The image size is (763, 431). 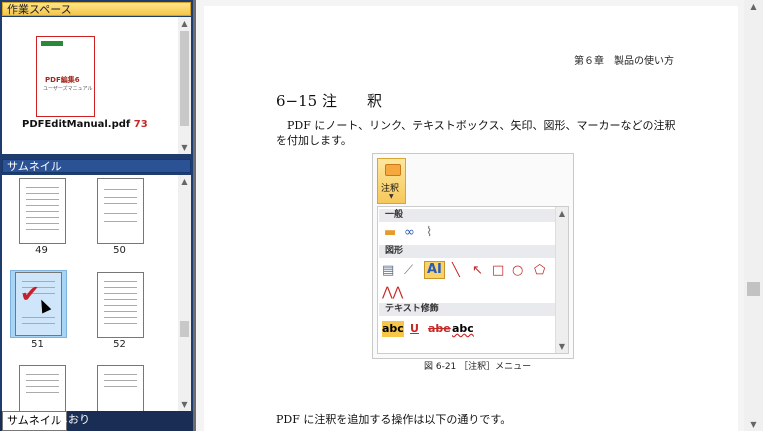 I want to click on note-icon, so click(x=393, y=170).